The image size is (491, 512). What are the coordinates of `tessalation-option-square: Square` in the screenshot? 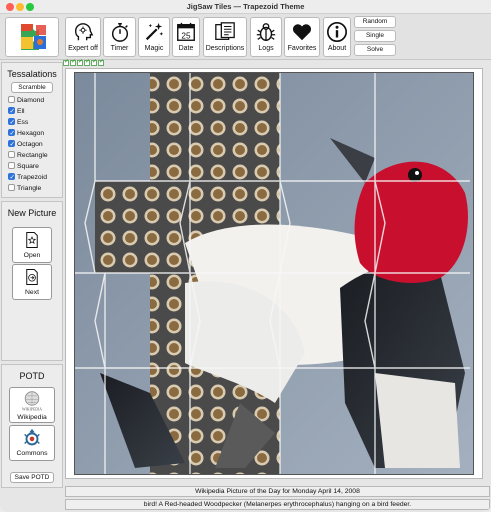 It's located at (32, 166).